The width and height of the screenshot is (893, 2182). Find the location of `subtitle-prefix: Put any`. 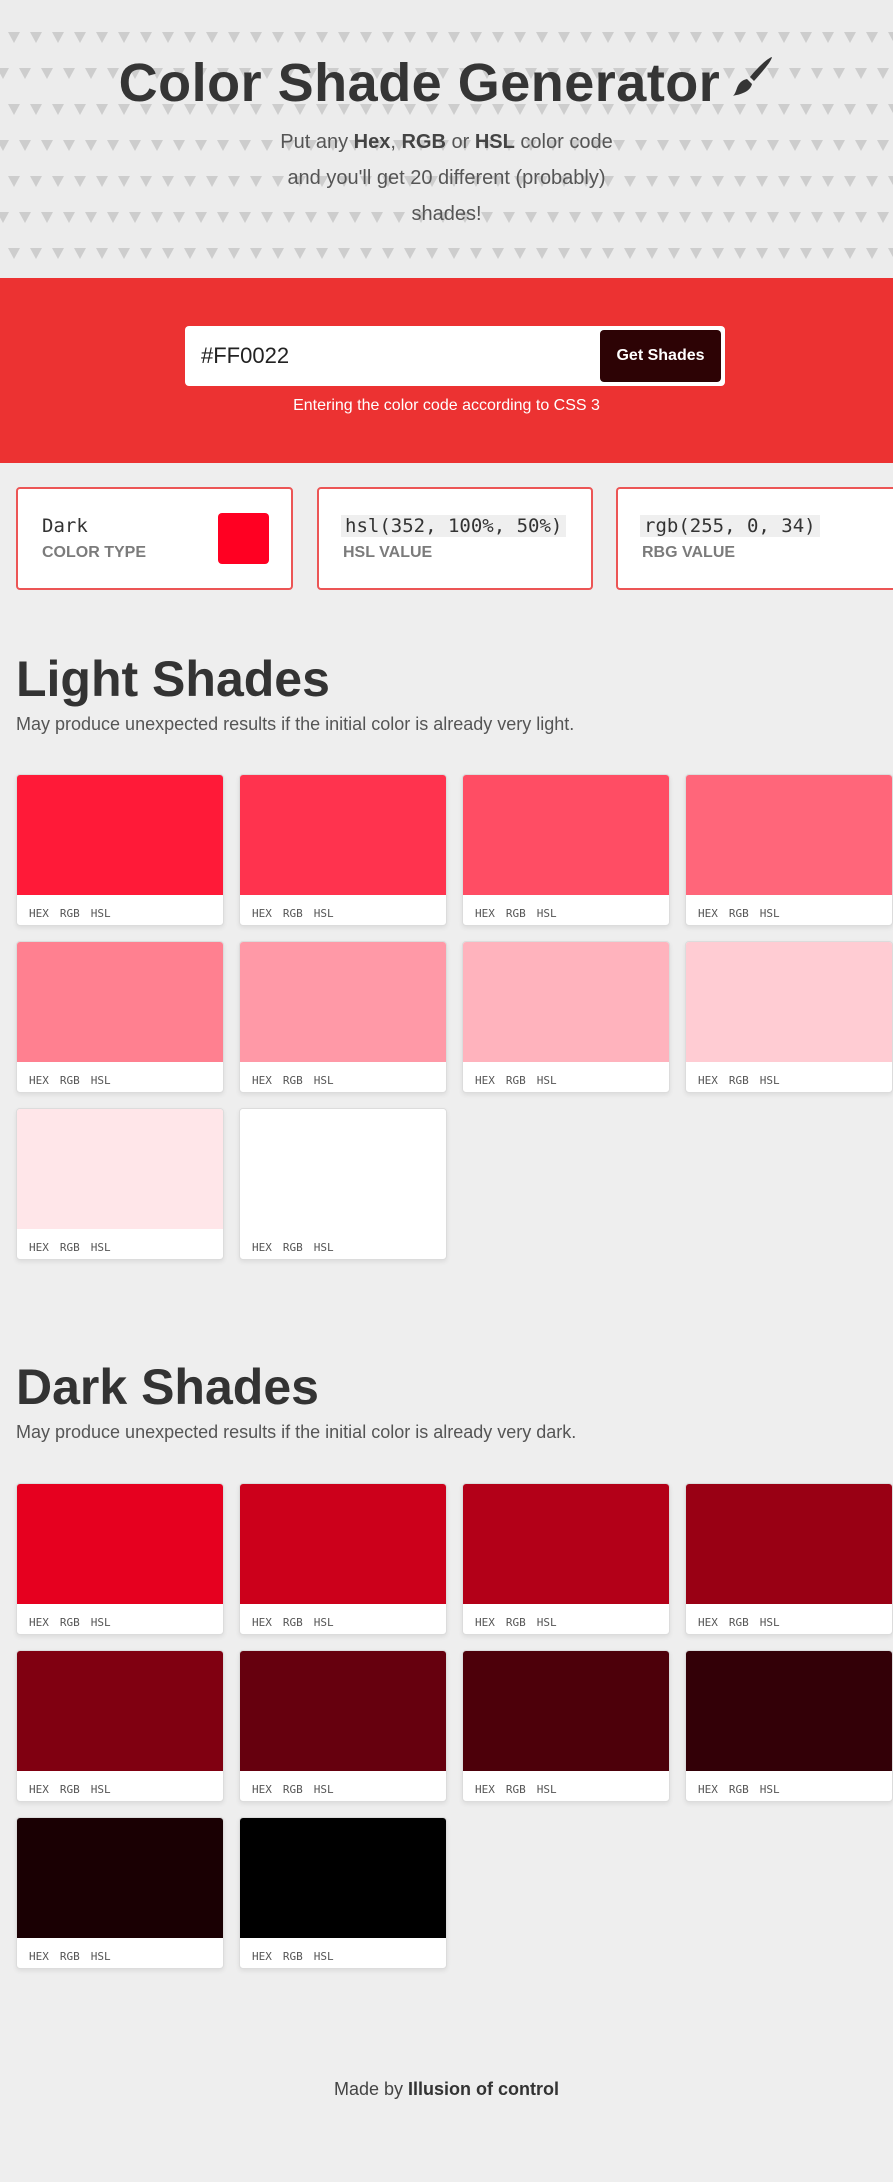

subtitle-prefix: Put any is located at coordinates (317, 142).